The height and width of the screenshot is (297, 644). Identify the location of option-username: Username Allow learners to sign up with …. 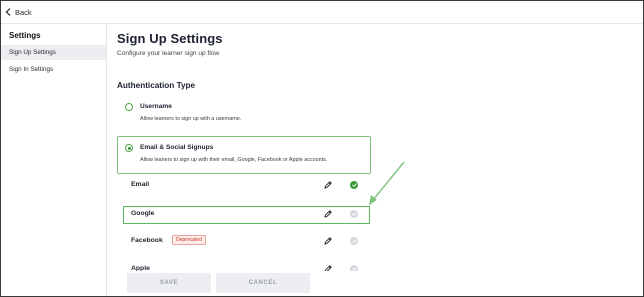
(244, 111).